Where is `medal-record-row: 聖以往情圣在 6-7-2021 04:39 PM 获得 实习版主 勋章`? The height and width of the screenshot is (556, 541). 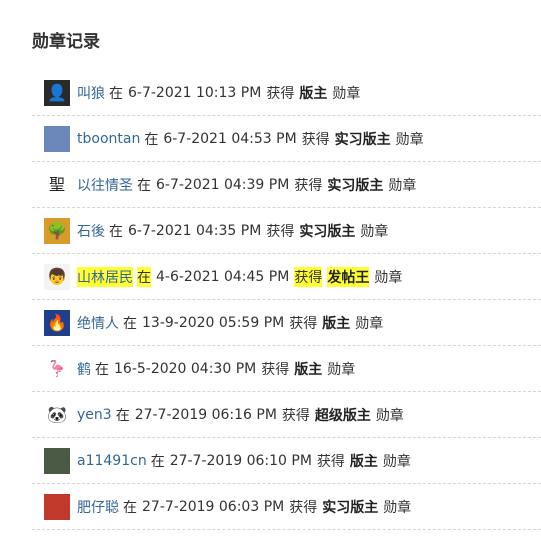 medal-record-row: 聖以往情圣在 6-7-2021 04:39 PM 获得 实习版主 勋章 is located at coordinates (286, 185).